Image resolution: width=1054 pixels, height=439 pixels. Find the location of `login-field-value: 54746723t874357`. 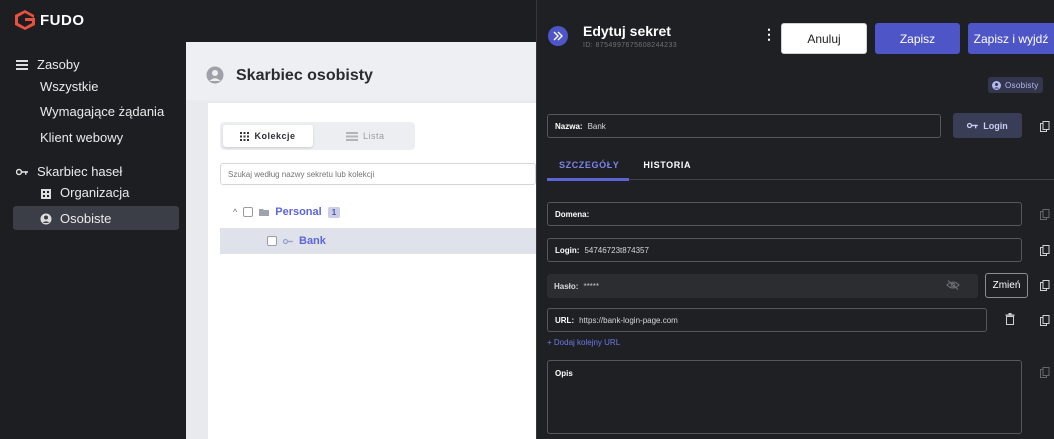

login-field-value: 54746723t874357 is located at coordinates (616, 250).